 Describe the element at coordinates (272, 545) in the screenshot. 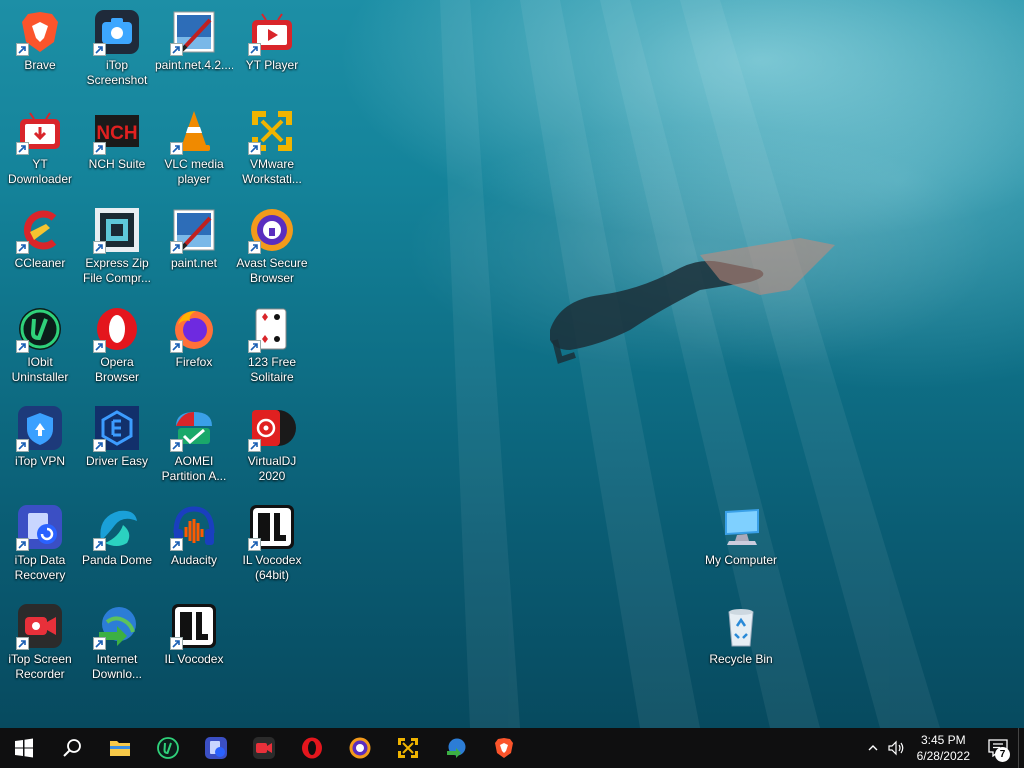

I see `desktop-icon-il-vocodex-64bit: IL Vocodex (64bit)` at that location.